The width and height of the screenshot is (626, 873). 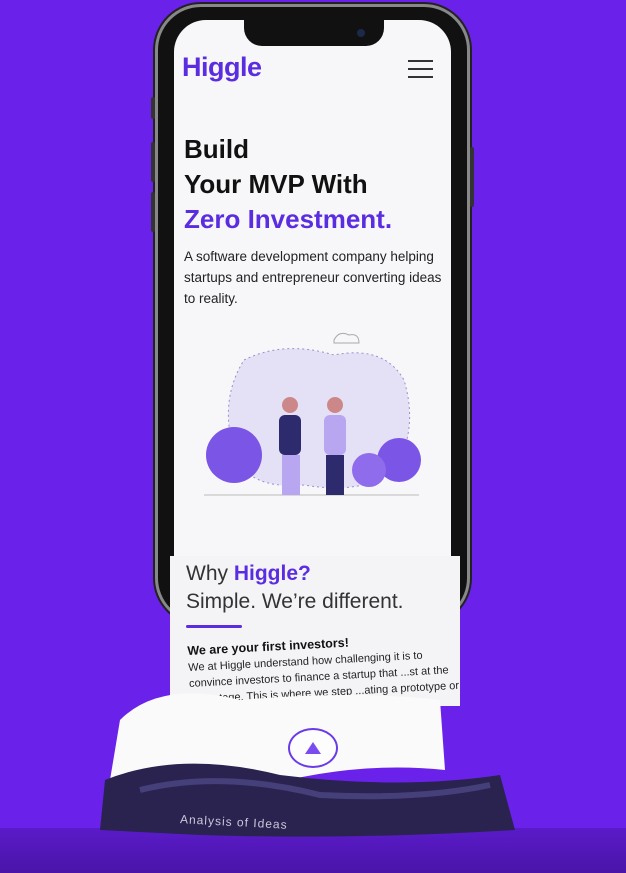 I want to click on why-heading: Why Higgle? Simple. We’re different., so click(x=295, y=587).